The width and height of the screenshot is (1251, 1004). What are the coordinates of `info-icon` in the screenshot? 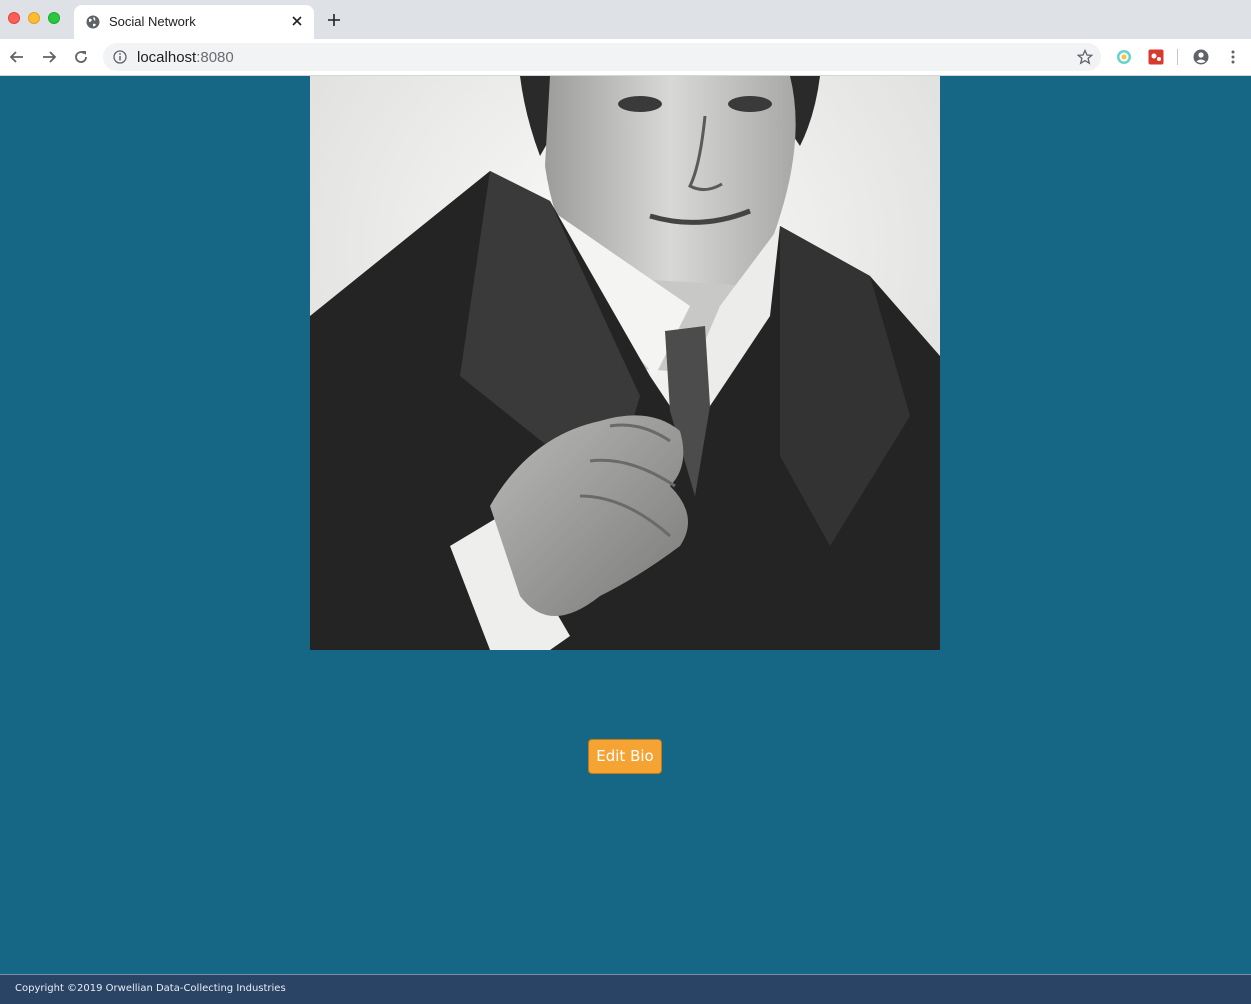 It's located at (120, 57).